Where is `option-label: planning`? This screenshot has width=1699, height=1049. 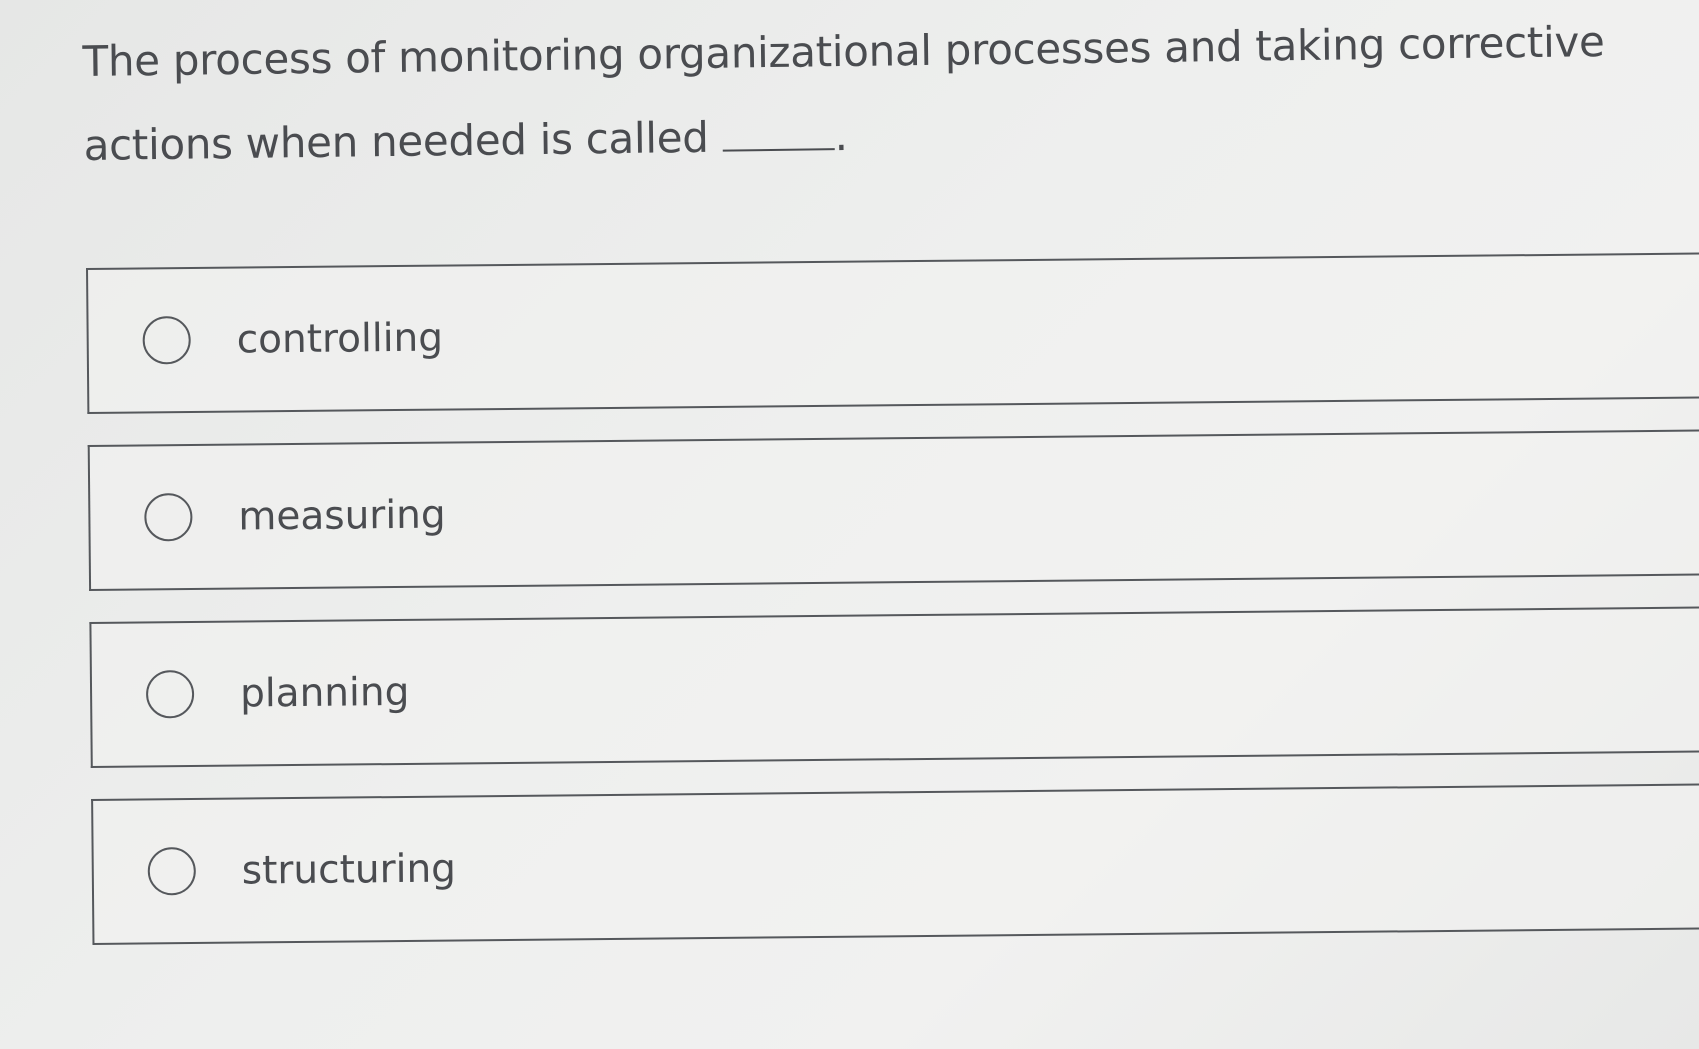
option-label: planning is located at coordinates (324, 693).